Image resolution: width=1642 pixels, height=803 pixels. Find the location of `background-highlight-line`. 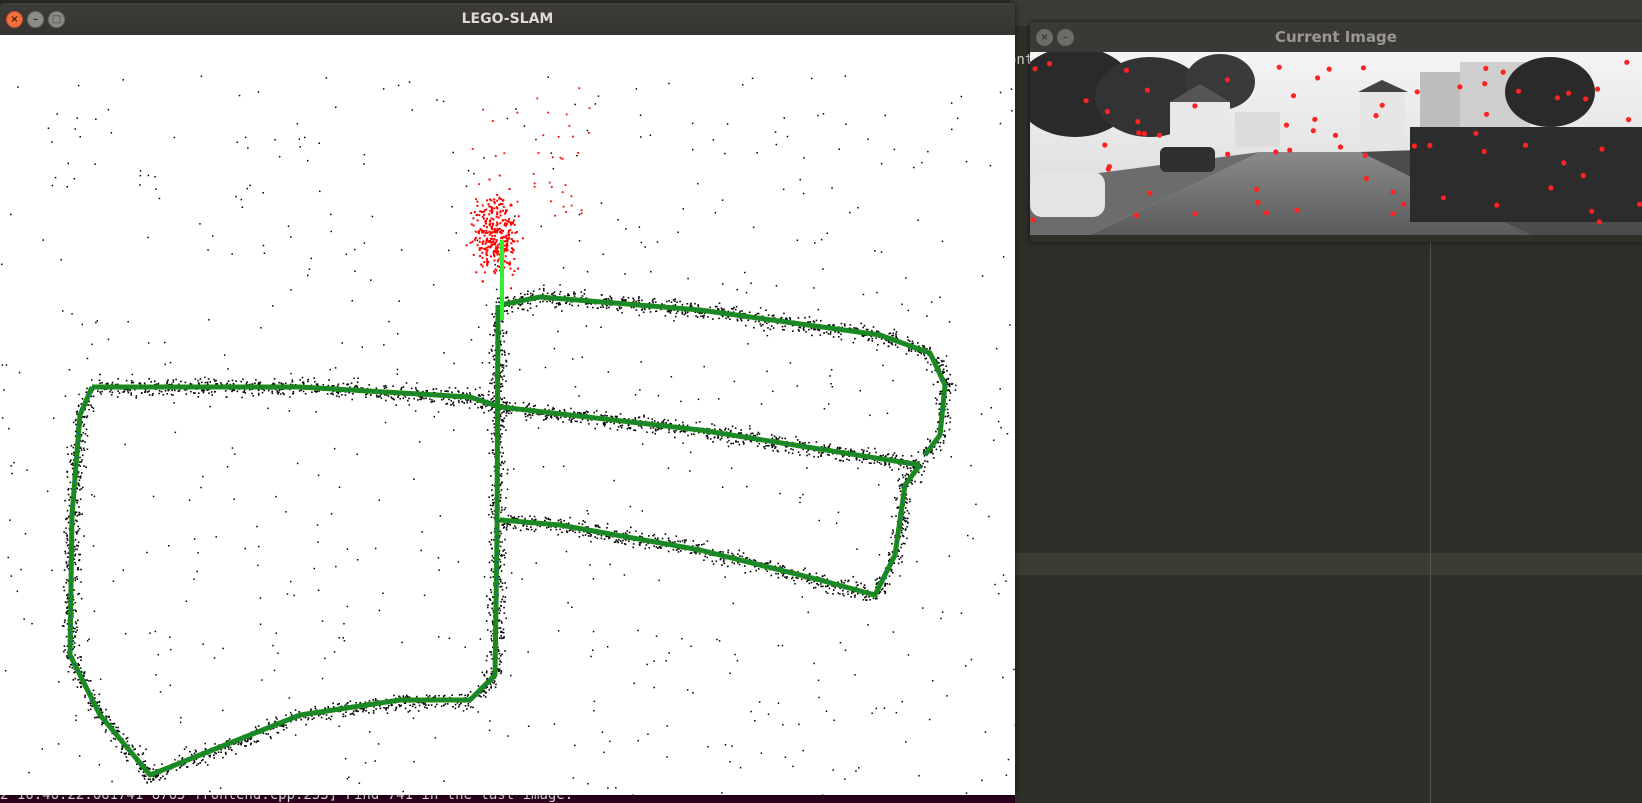

background-highlight-line is located at coordinates (1326, 564).